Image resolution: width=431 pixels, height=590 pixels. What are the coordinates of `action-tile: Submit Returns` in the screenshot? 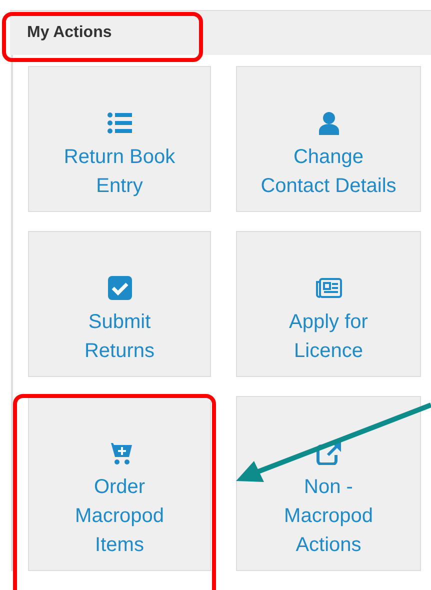 It's located at (119, 304).